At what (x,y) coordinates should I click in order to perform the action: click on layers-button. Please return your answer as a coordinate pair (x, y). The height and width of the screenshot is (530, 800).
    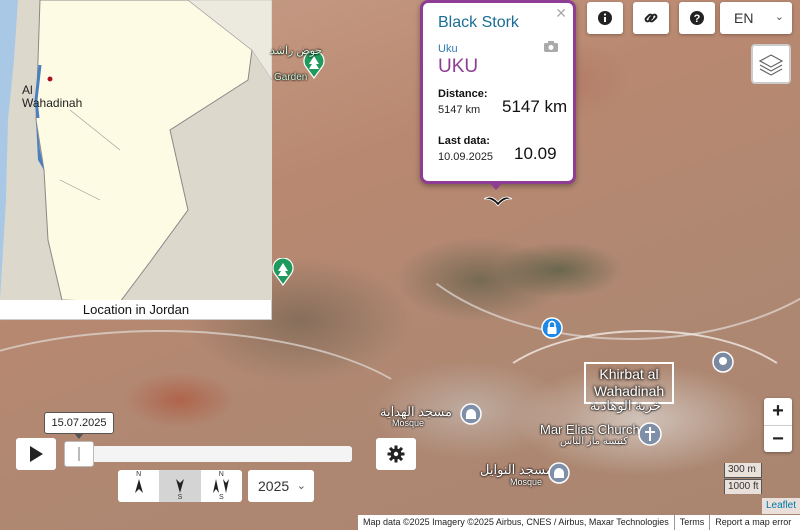
    Looking at the image, I should click on (771, 64).